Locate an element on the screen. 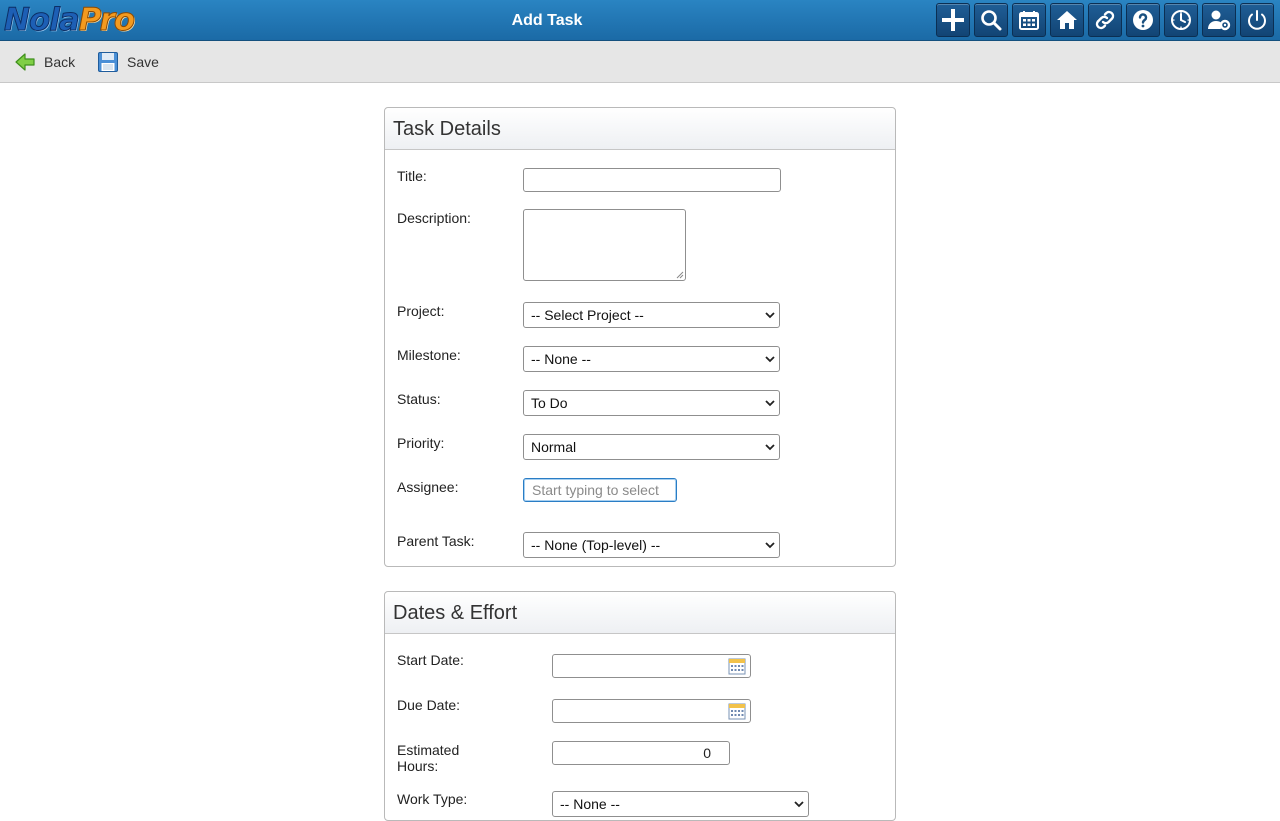 Image resolution: width=1280 pixels, height=821 pixels. search-button is located at coordinates (991, 20).